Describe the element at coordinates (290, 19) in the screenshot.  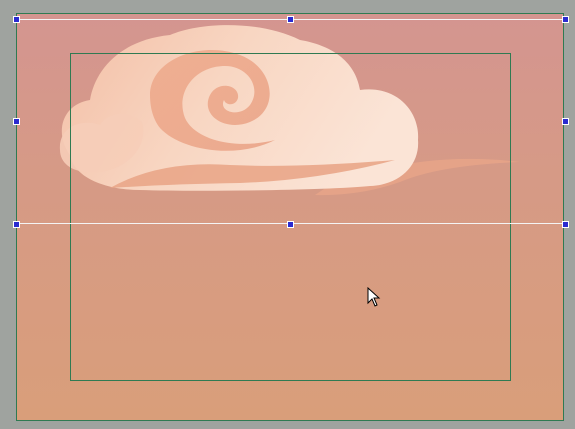
I see `handle-top-center` at that location.